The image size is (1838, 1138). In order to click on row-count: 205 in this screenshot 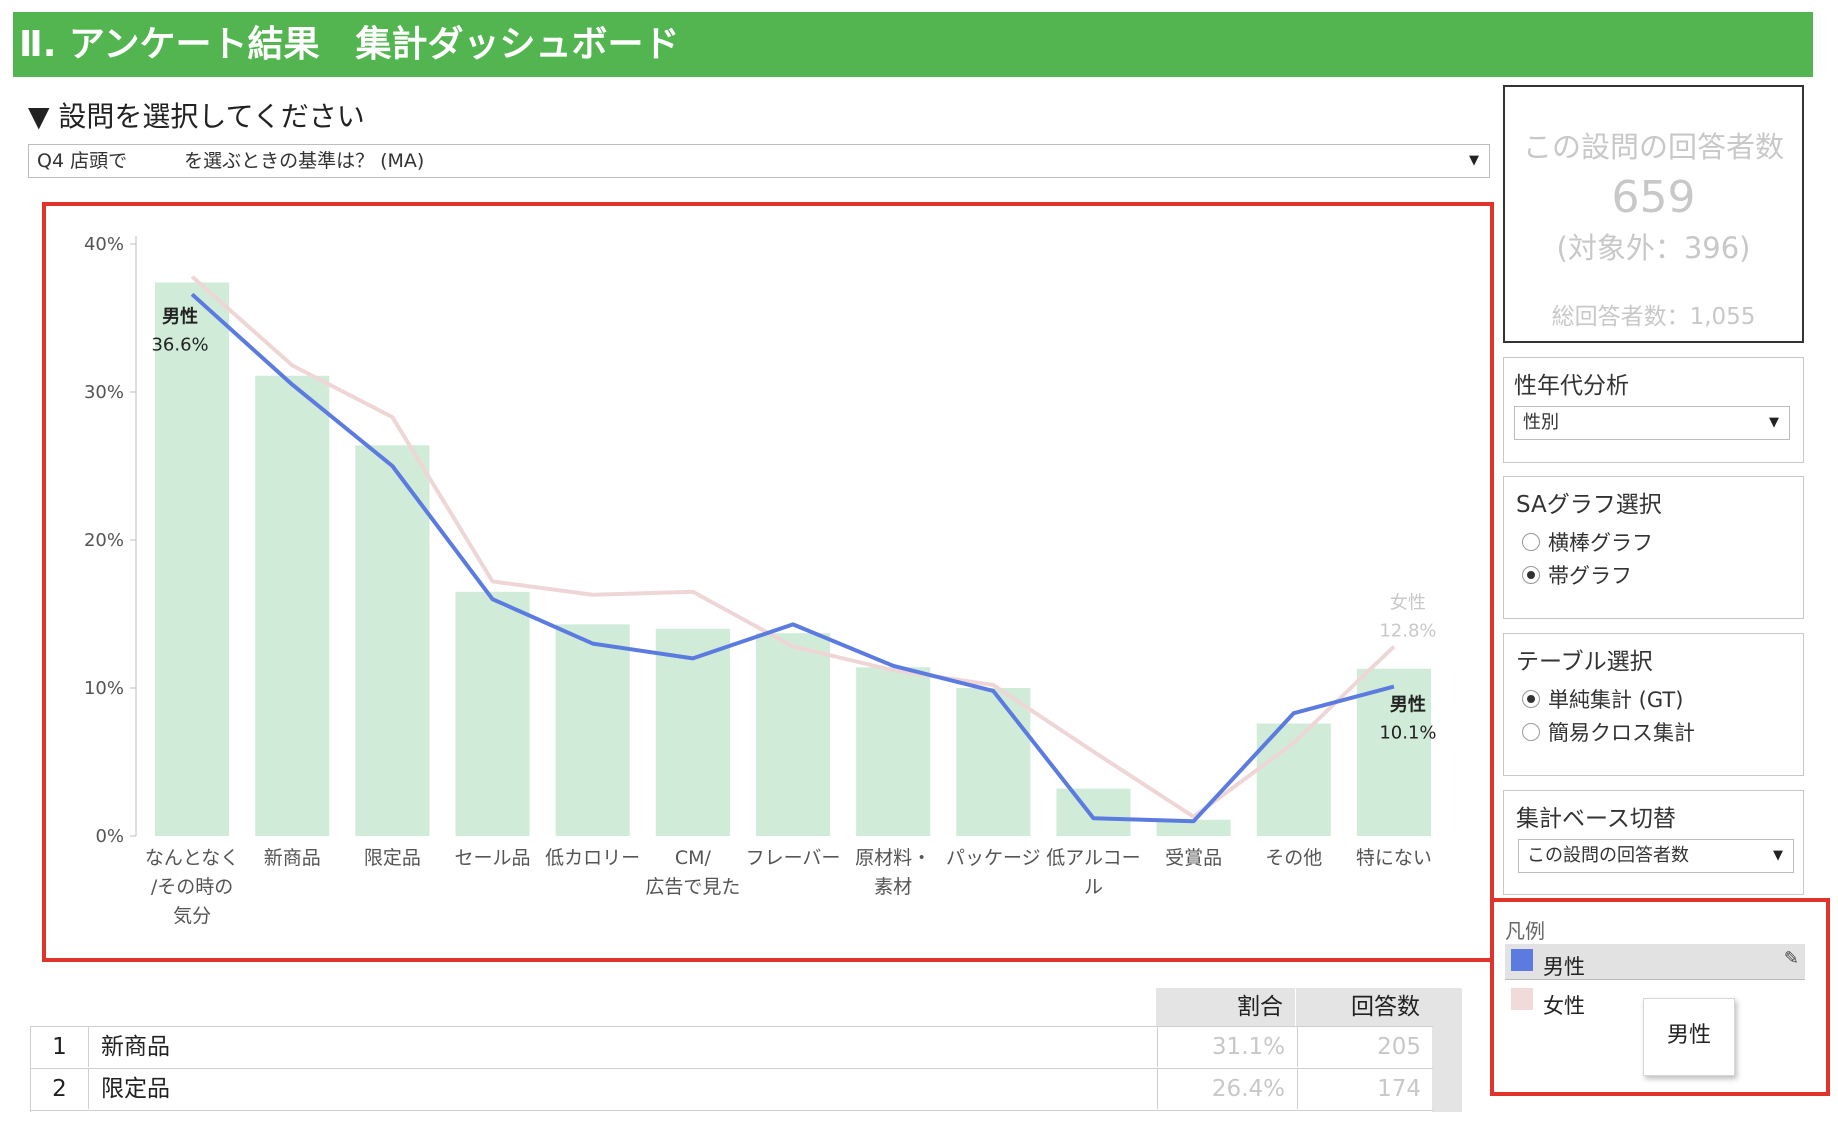, I will do `click(1365, 1047)`.